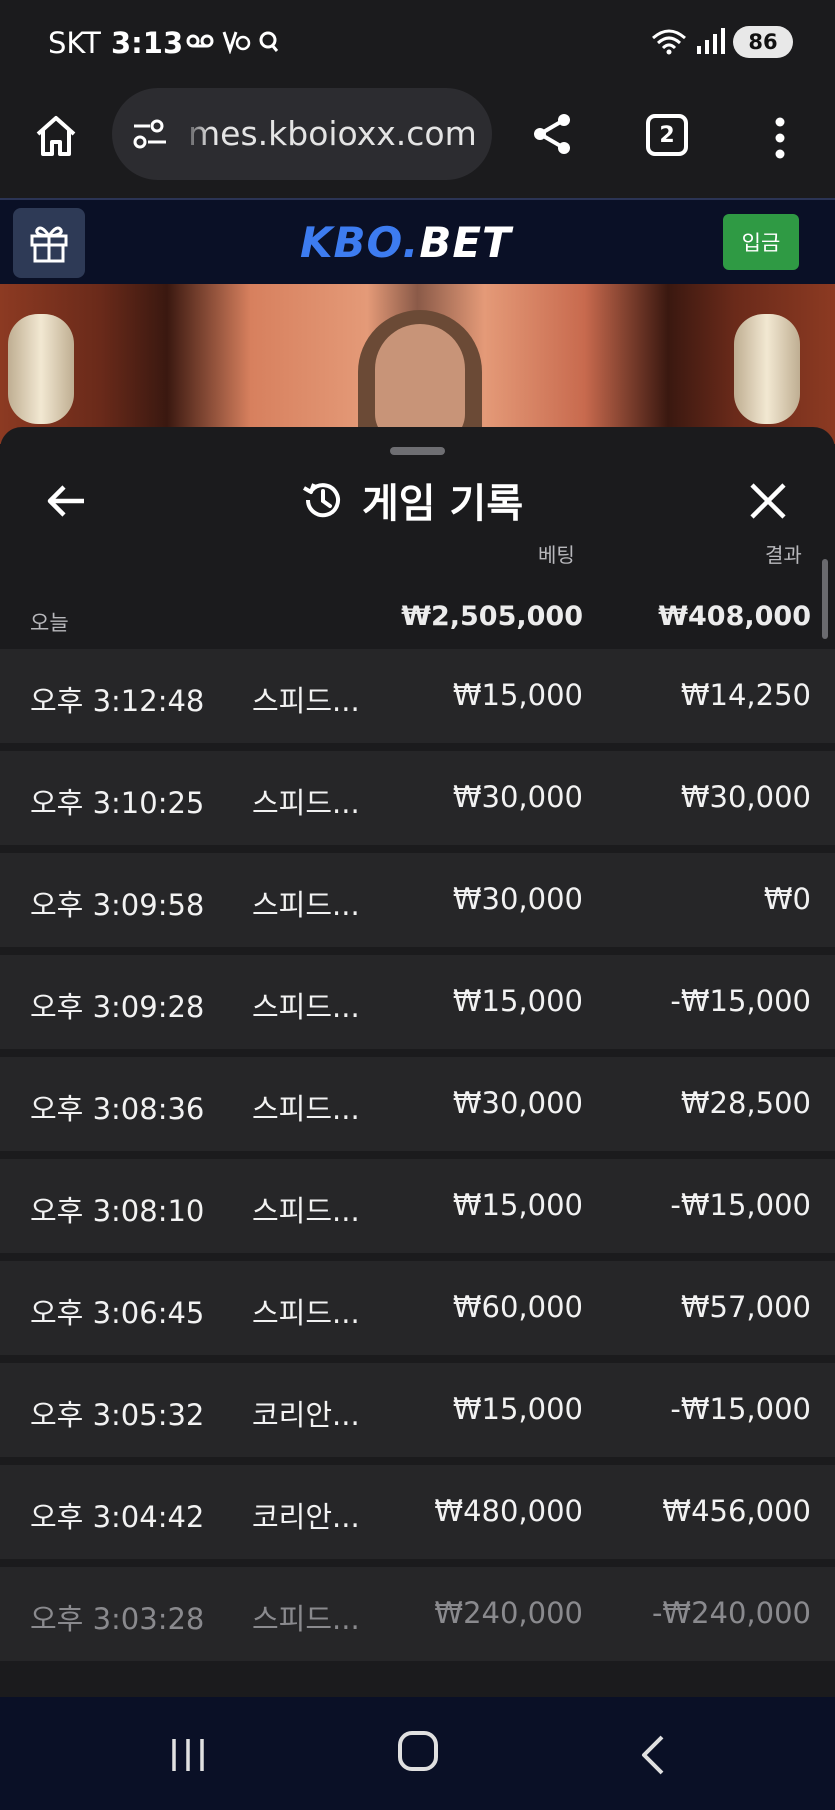 This screenshot has width=835, height=1810. I want to click on site-settings-icon, so click(150, 134).